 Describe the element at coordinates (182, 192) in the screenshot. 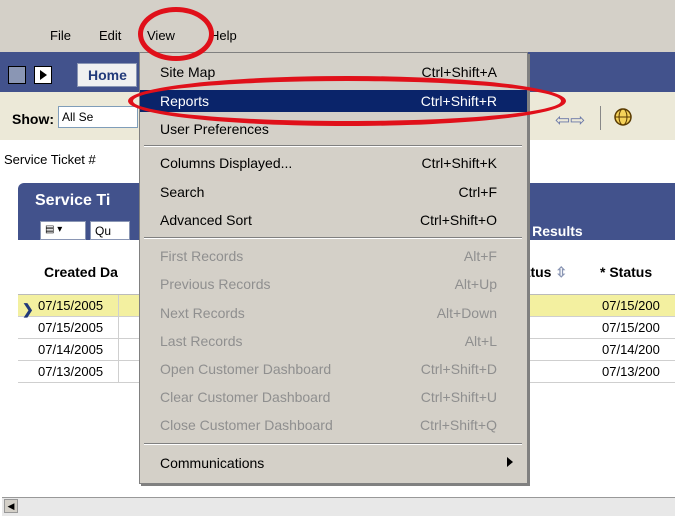

I see `menu-item-label: Search` at that location.